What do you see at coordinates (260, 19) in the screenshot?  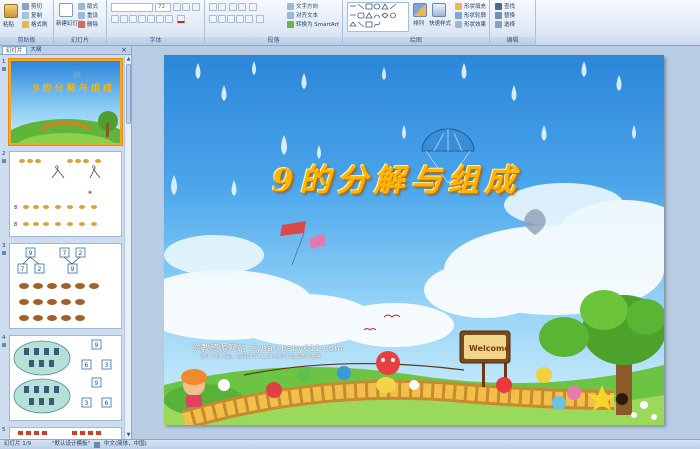 I see `columns-icon` at bounding box center [260, 19].